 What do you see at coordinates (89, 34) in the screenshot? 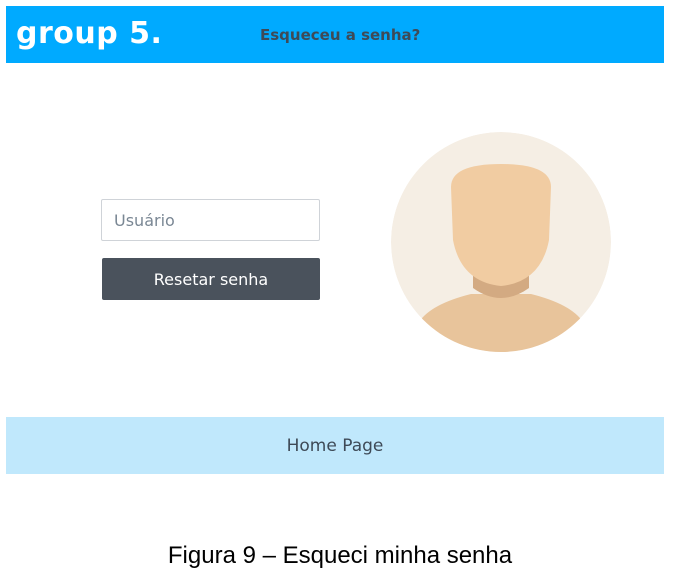
I see `logo: group 5.` at bounding box center [89, 34].